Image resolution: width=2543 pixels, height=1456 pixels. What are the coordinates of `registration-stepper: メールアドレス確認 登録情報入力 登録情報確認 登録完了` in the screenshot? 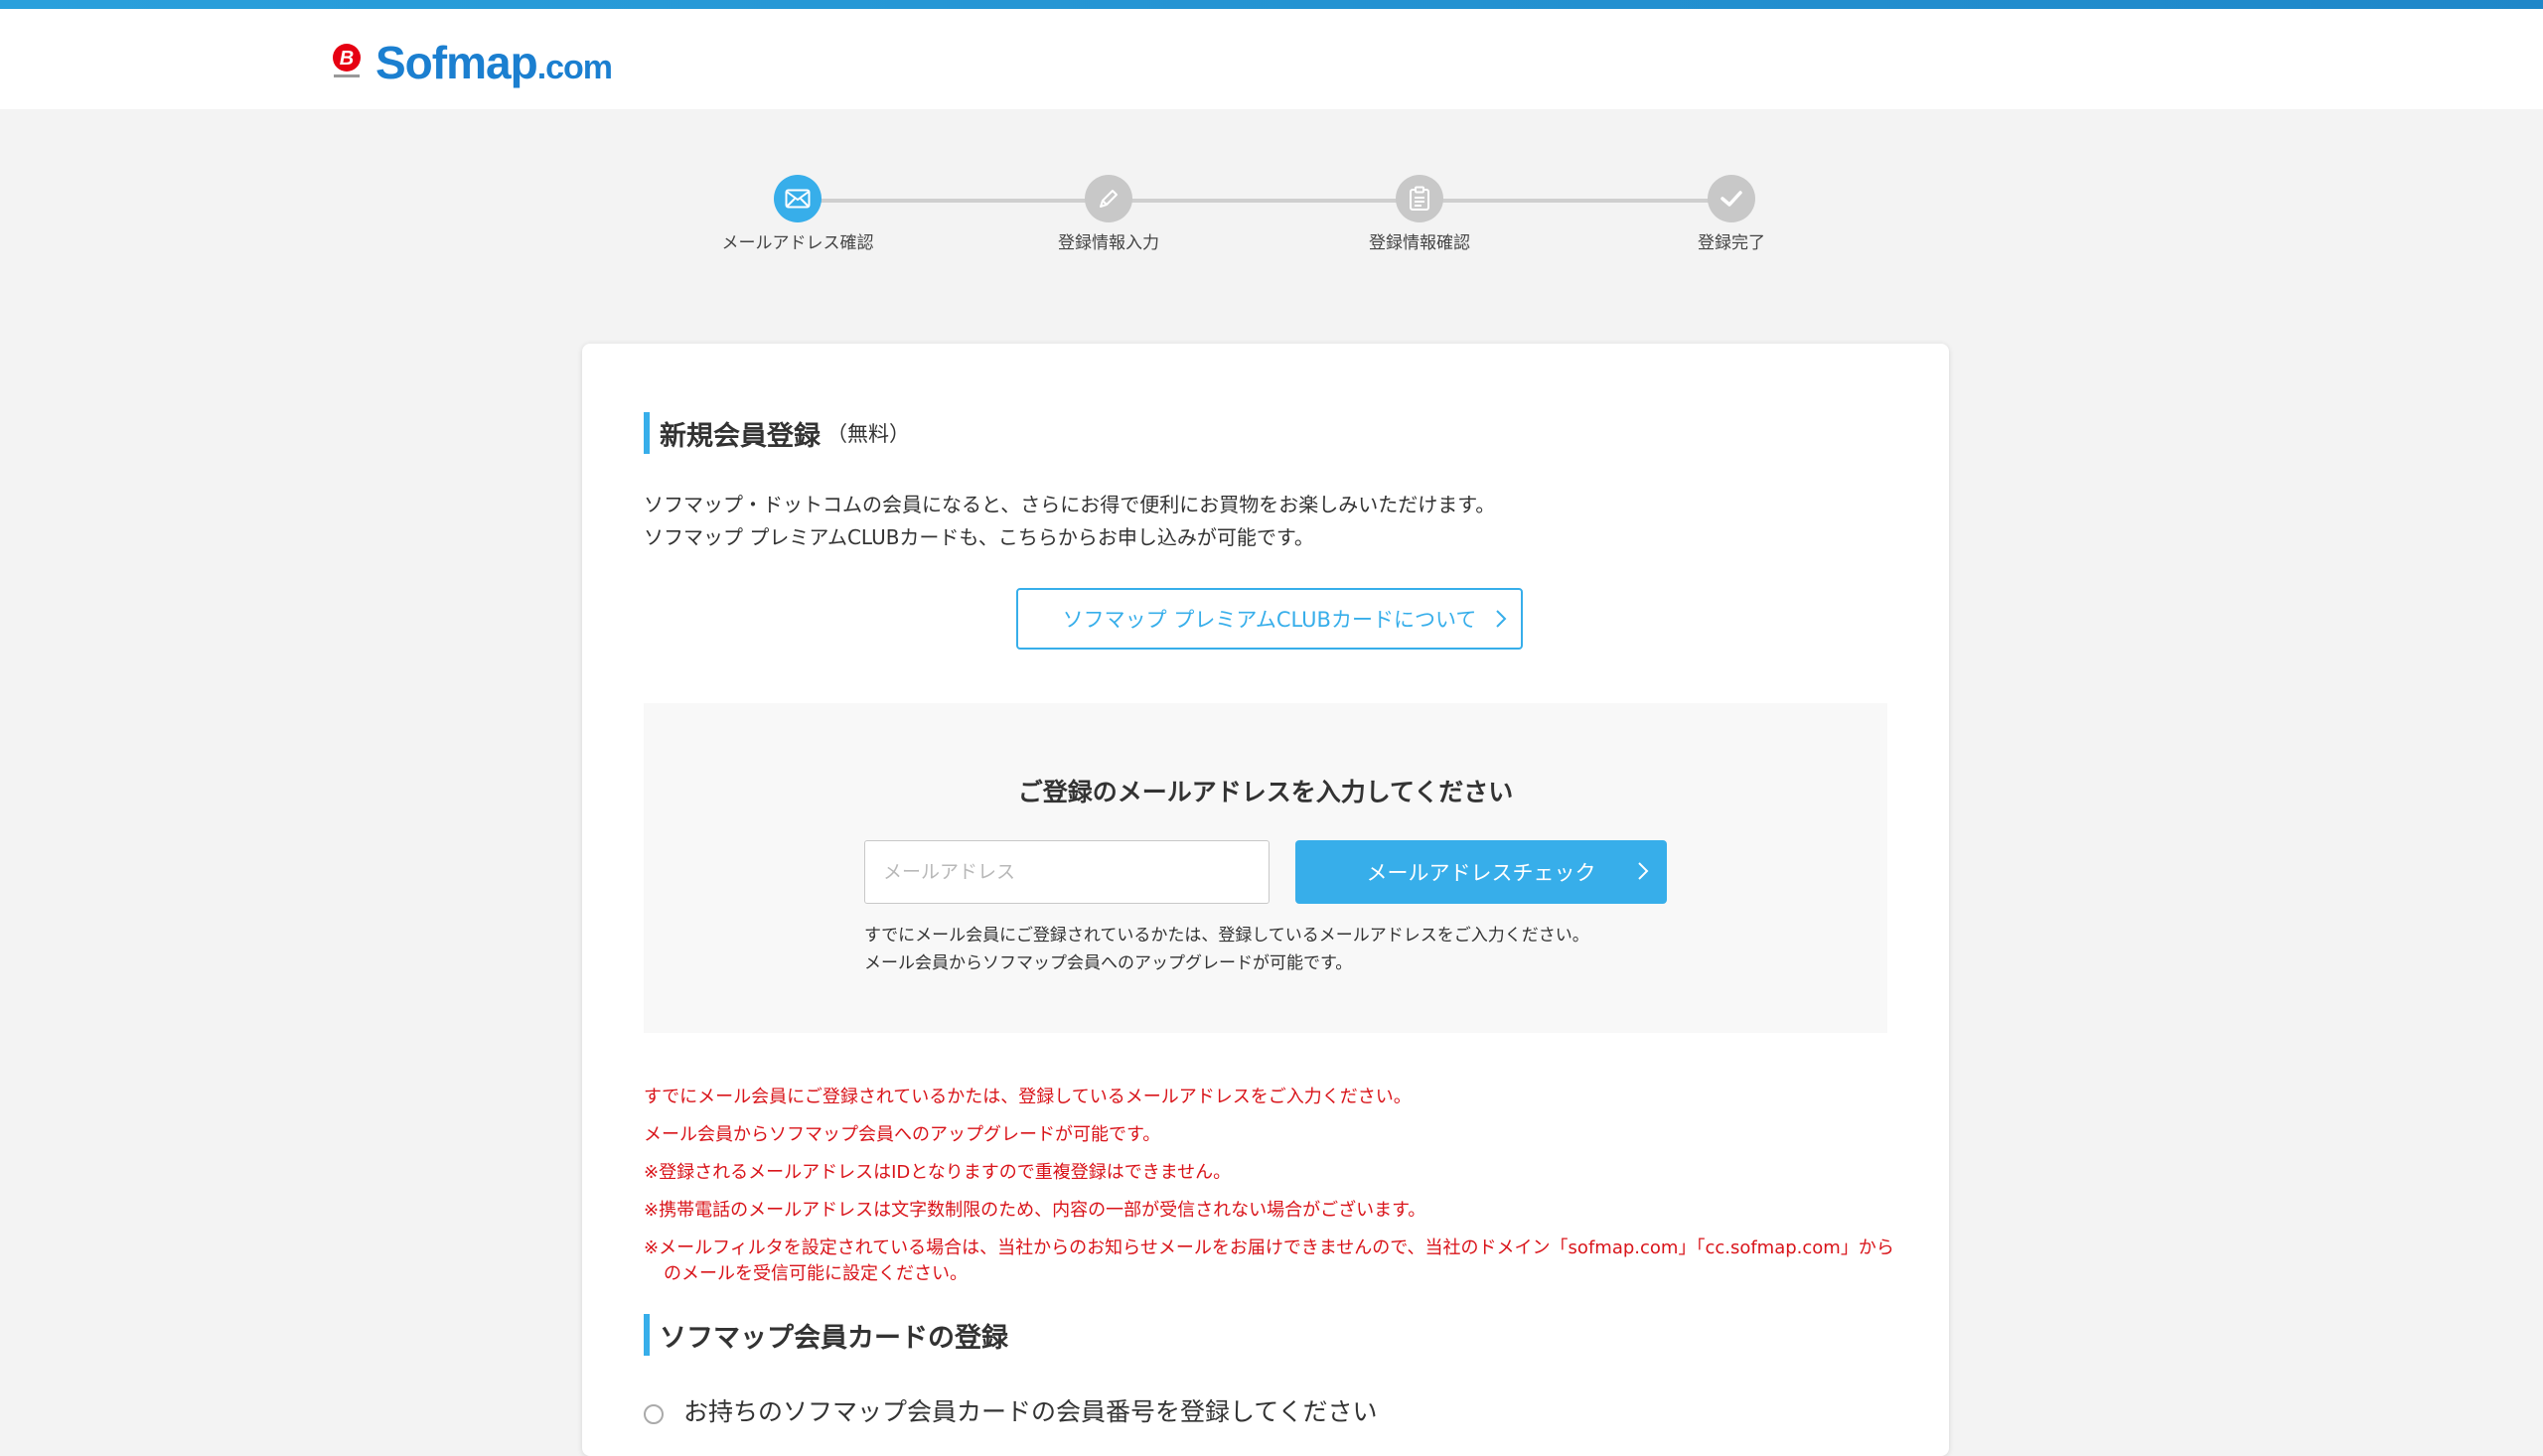 It's located at (1271, 214).